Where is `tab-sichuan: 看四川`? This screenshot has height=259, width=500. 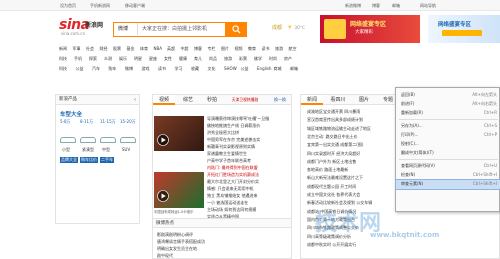
tab-sichuan: 看四川 is located at coordinates (338, 100).